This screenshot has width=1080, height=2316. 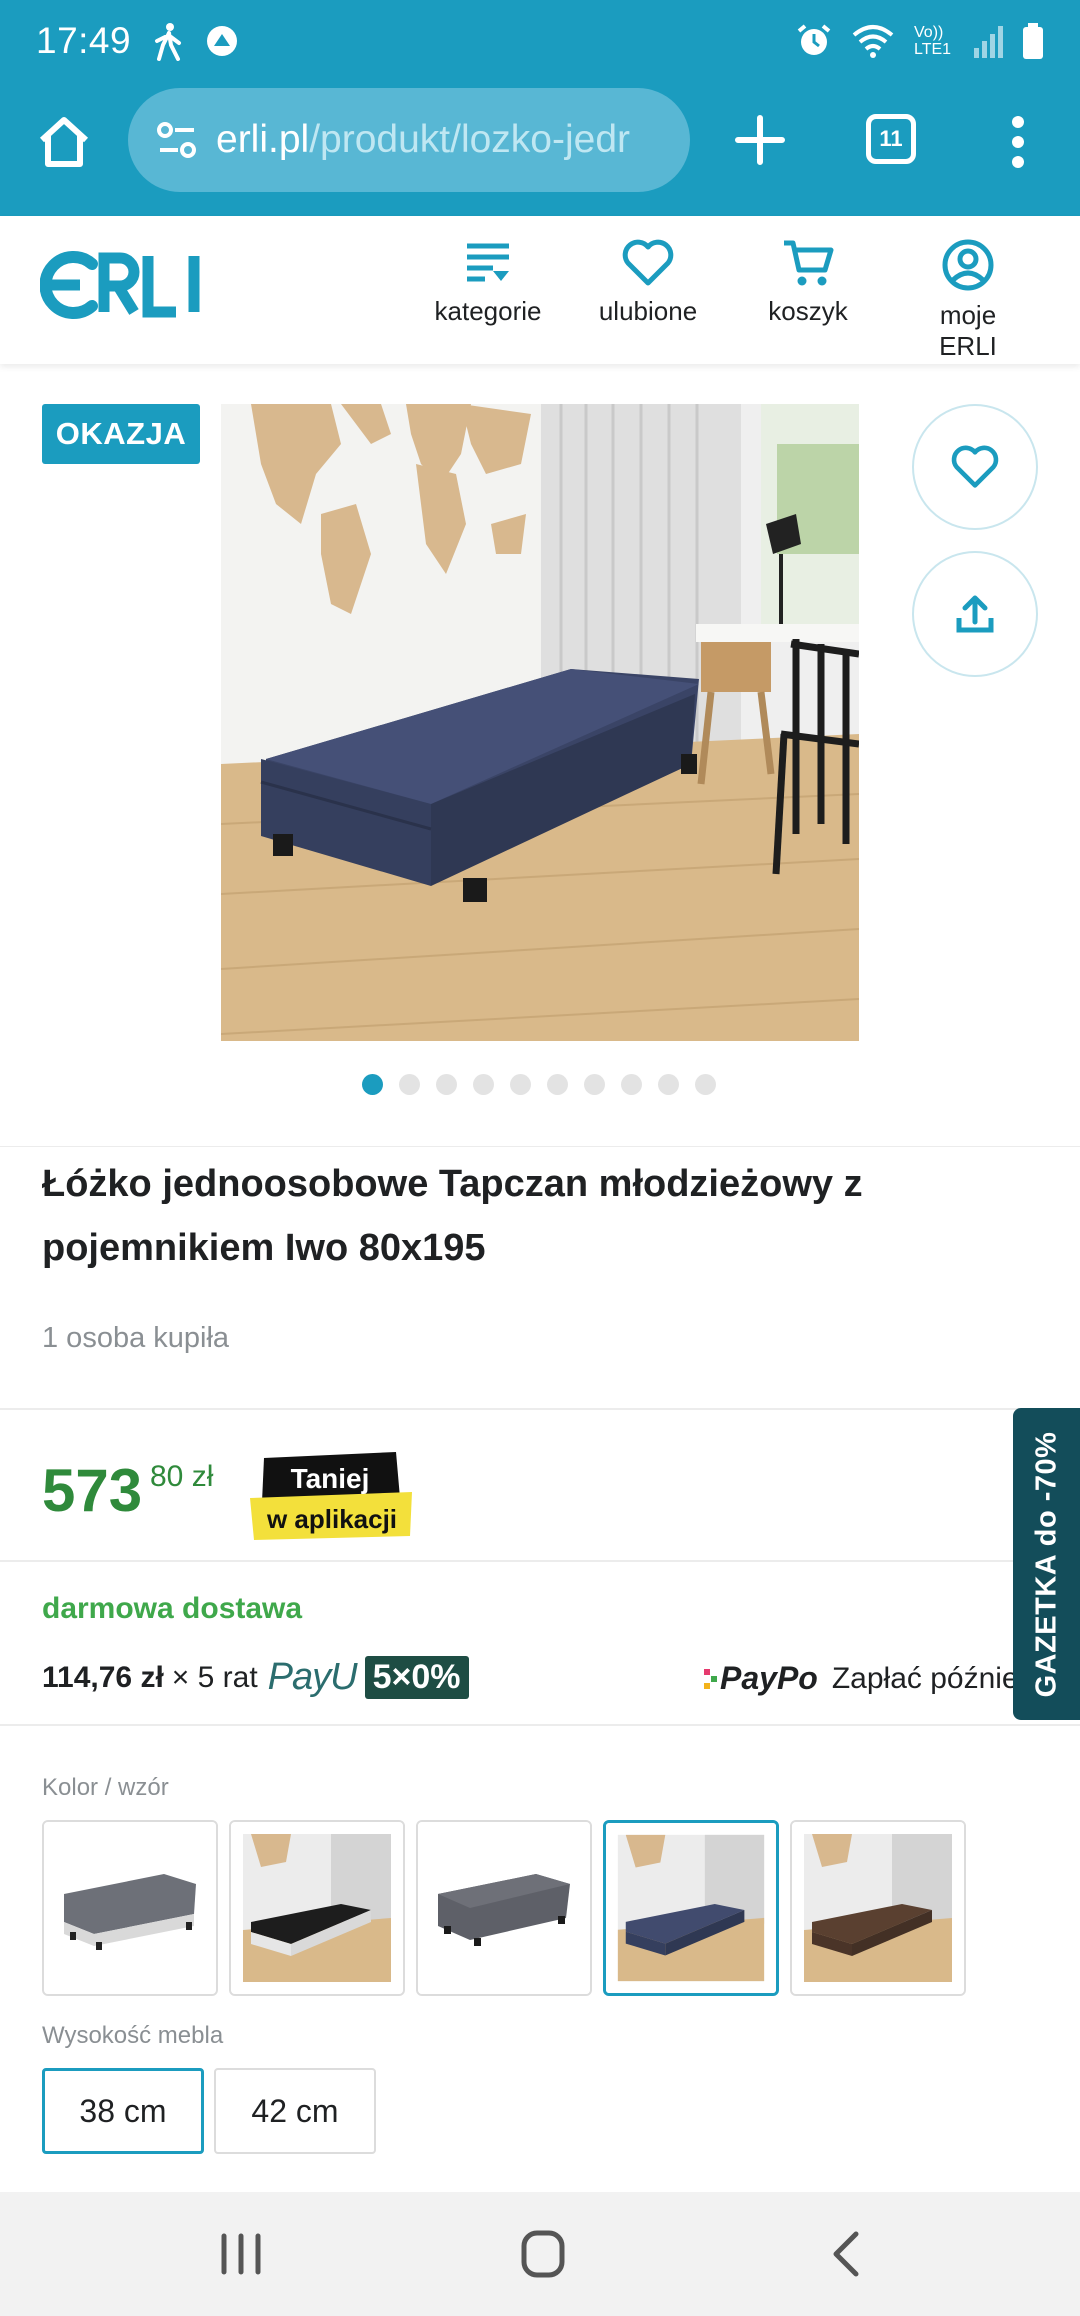 I want to click on recent-apps-icon, so click(x=241, y=2254).